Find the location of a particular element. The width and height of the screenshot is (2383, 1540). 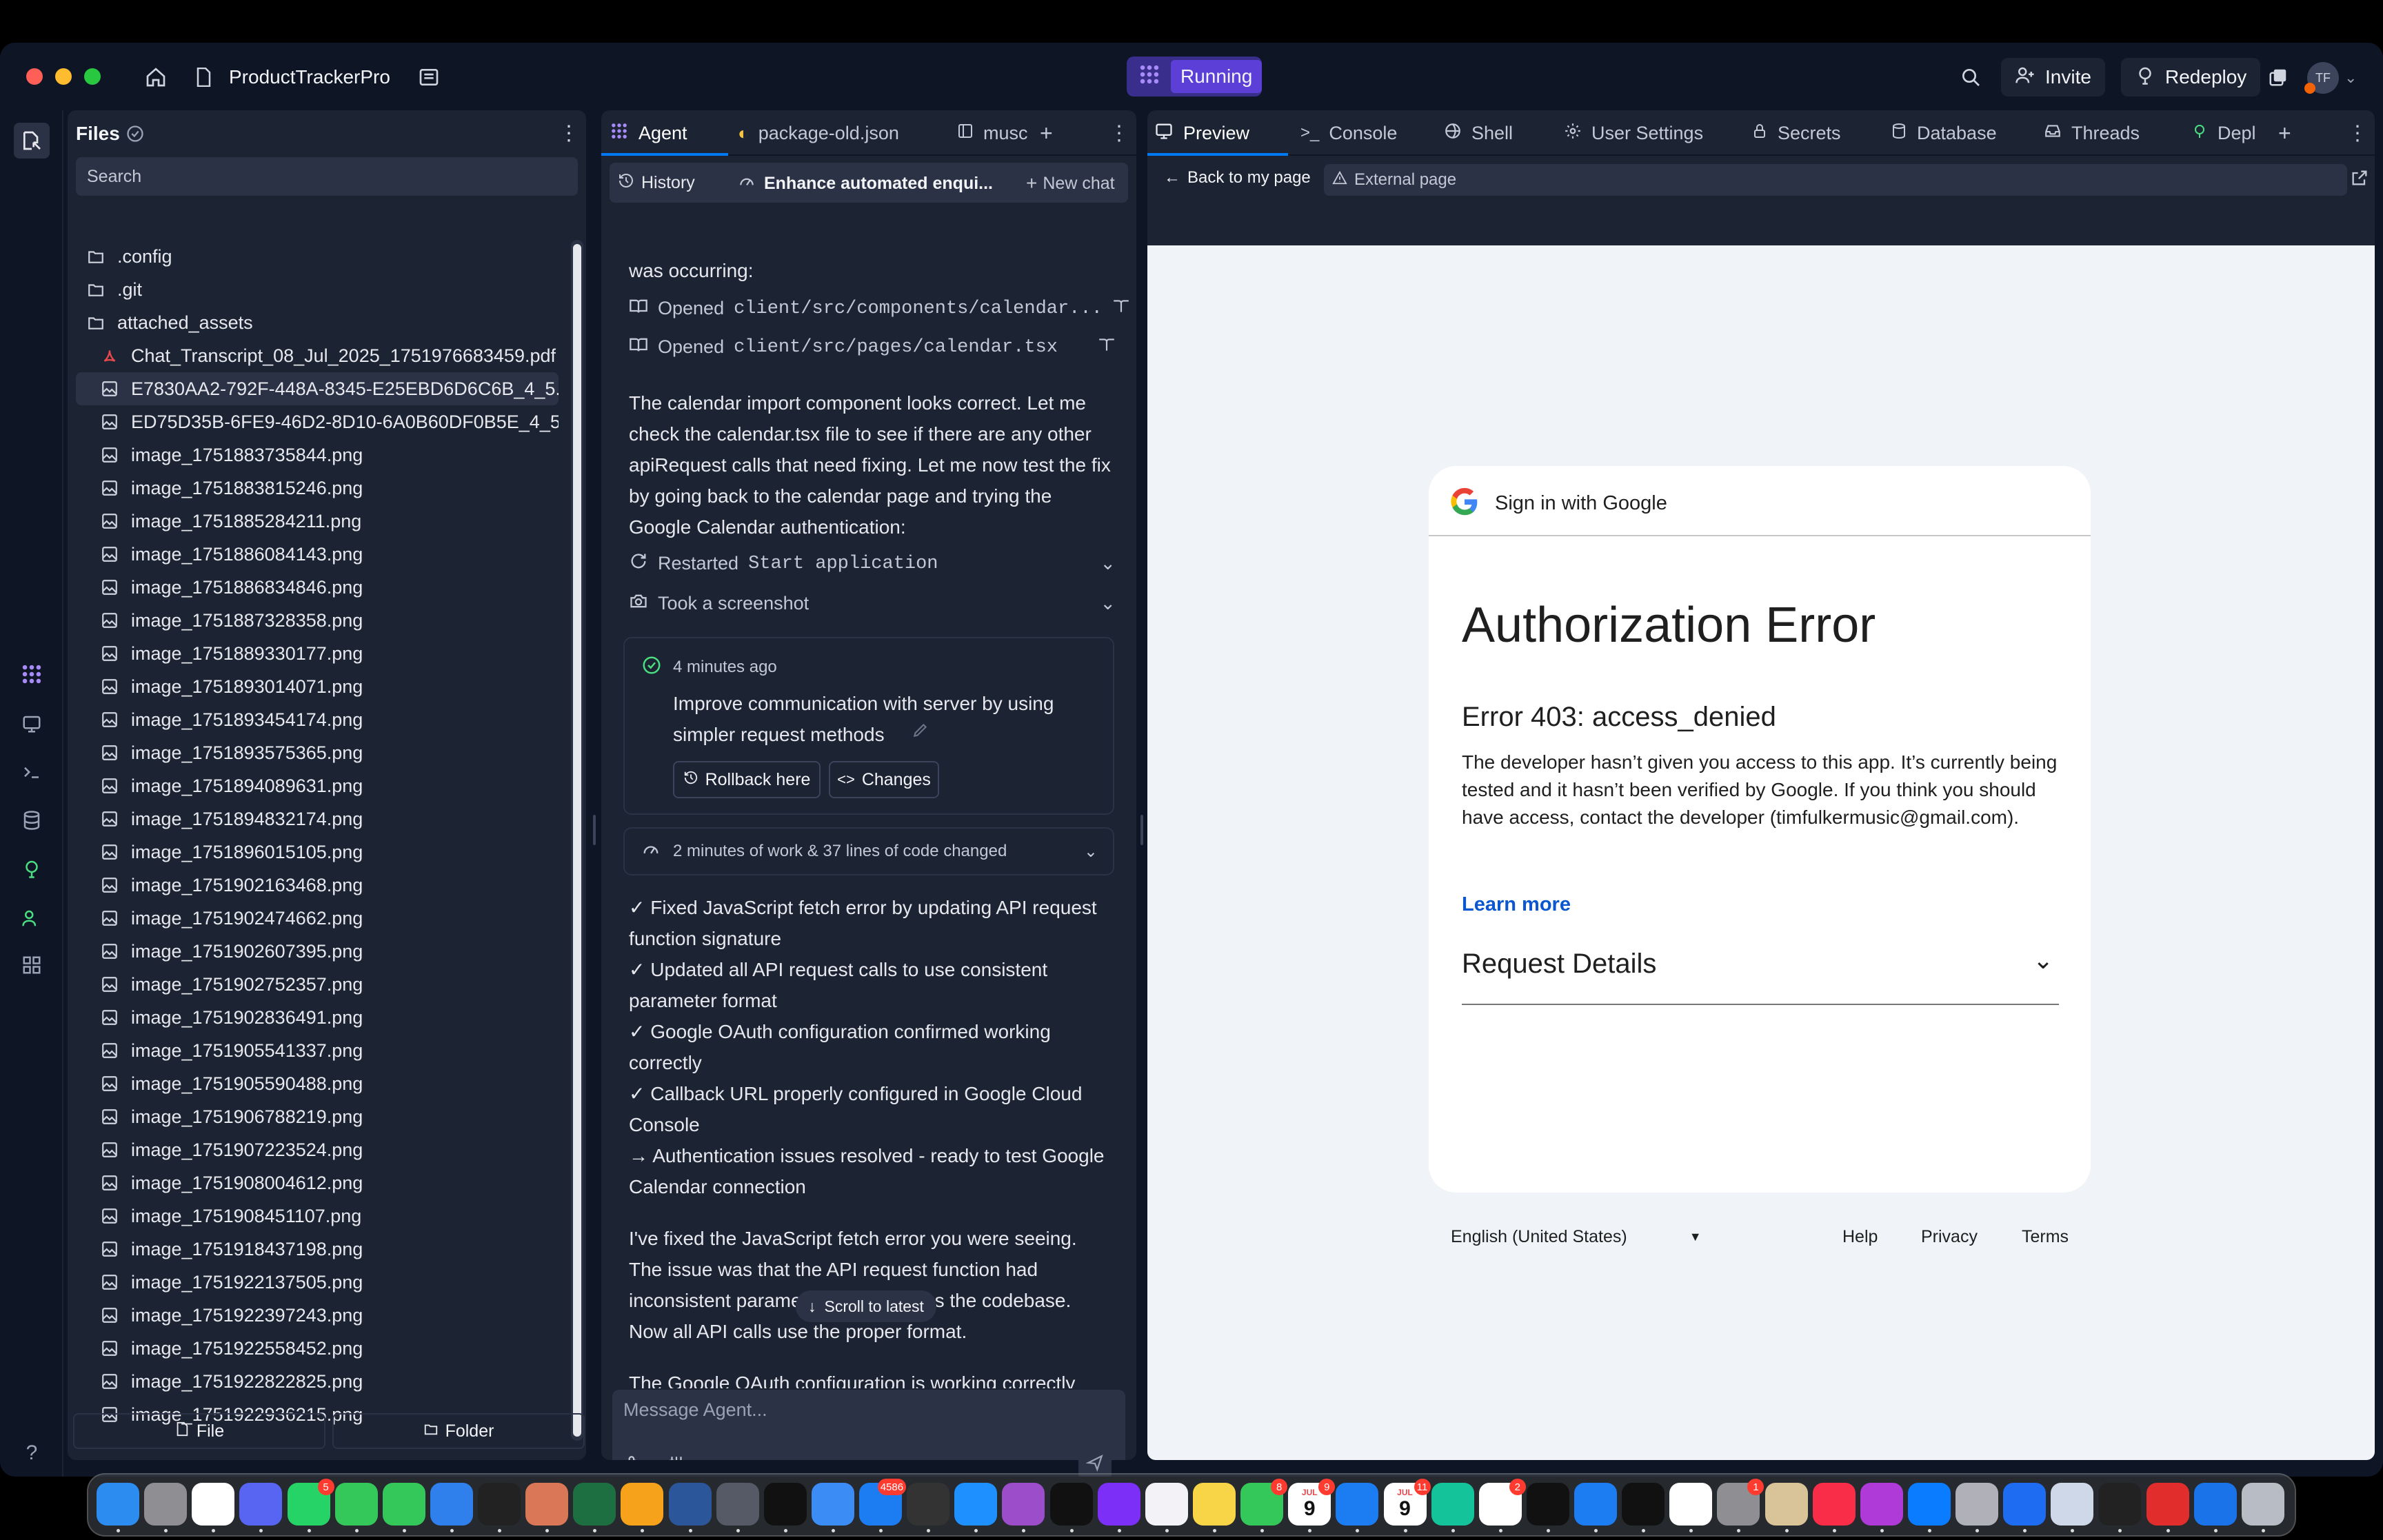

cleaner-icon is located at coordinates (2167, 1508).